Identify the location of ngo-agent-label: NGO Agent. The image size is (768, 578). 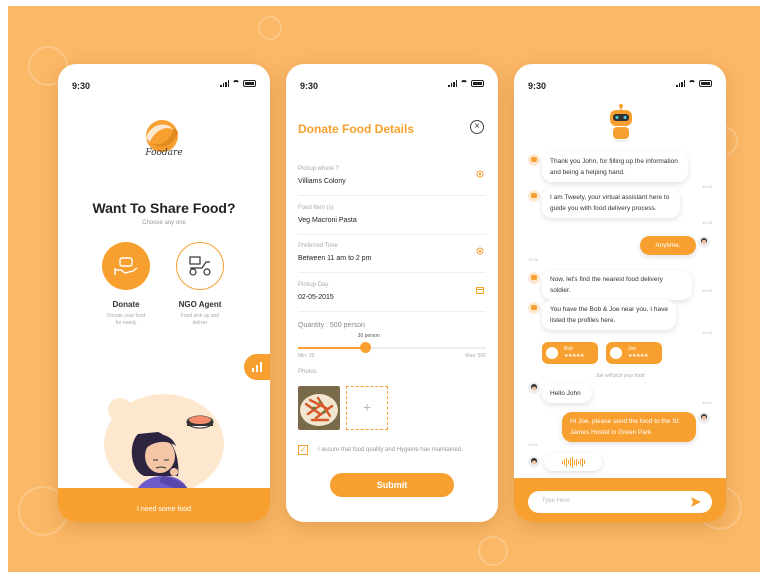
(200, 304).